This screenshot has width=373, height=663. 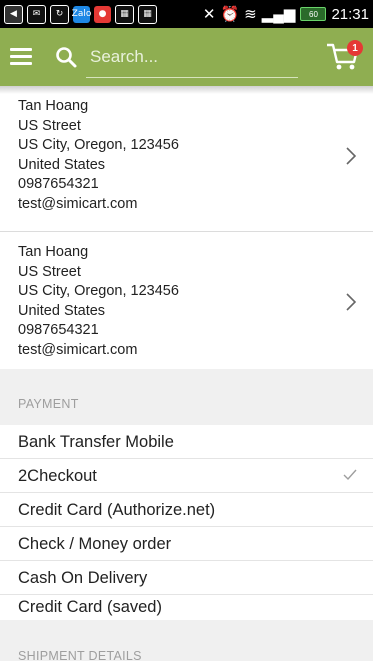 What do you see at coordinates (186, 397) in the screenshot?
I see `payment-section-header: PAYMENT` at bounding box center [186, 397].